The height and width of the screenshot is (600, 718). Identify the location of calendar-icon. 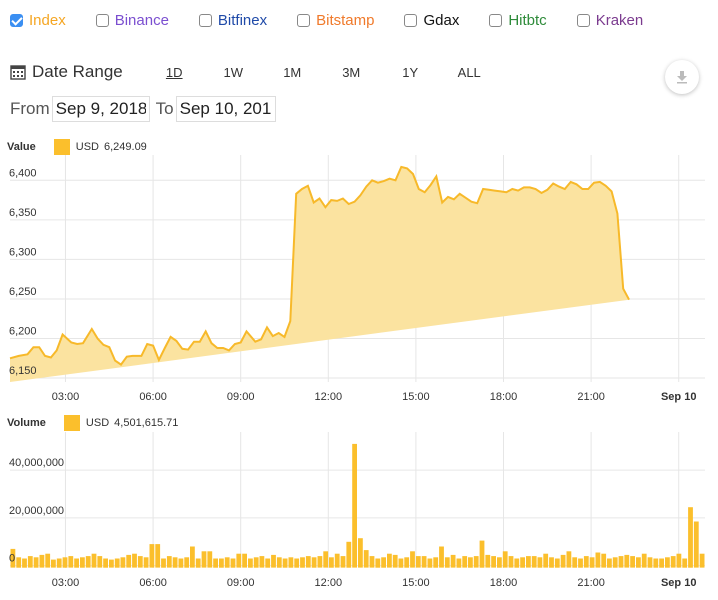
(18, 72).